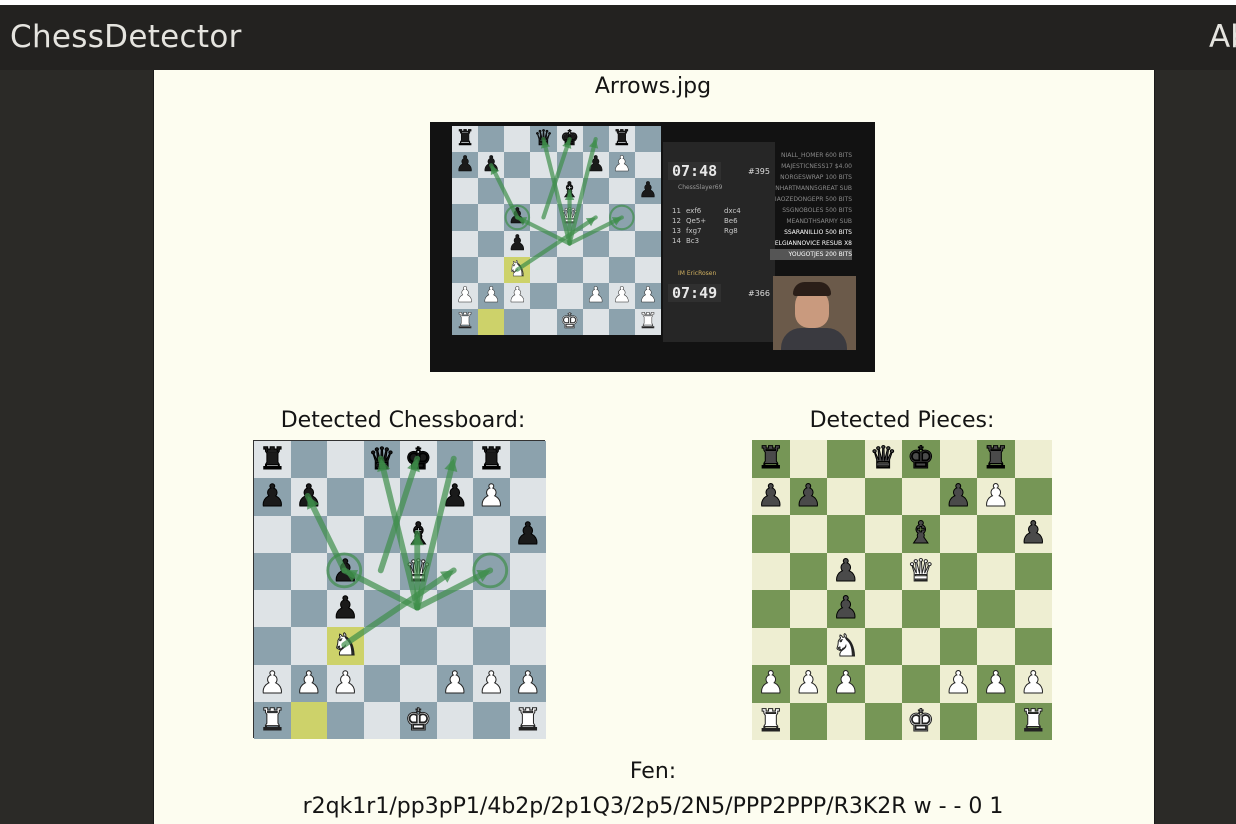 This screenshot has height=824, width=1236. What do you see at coordinates (883, 458) in the screenshot?
I see `black-queen-icon: ♛` at bounding box center [883, 458].